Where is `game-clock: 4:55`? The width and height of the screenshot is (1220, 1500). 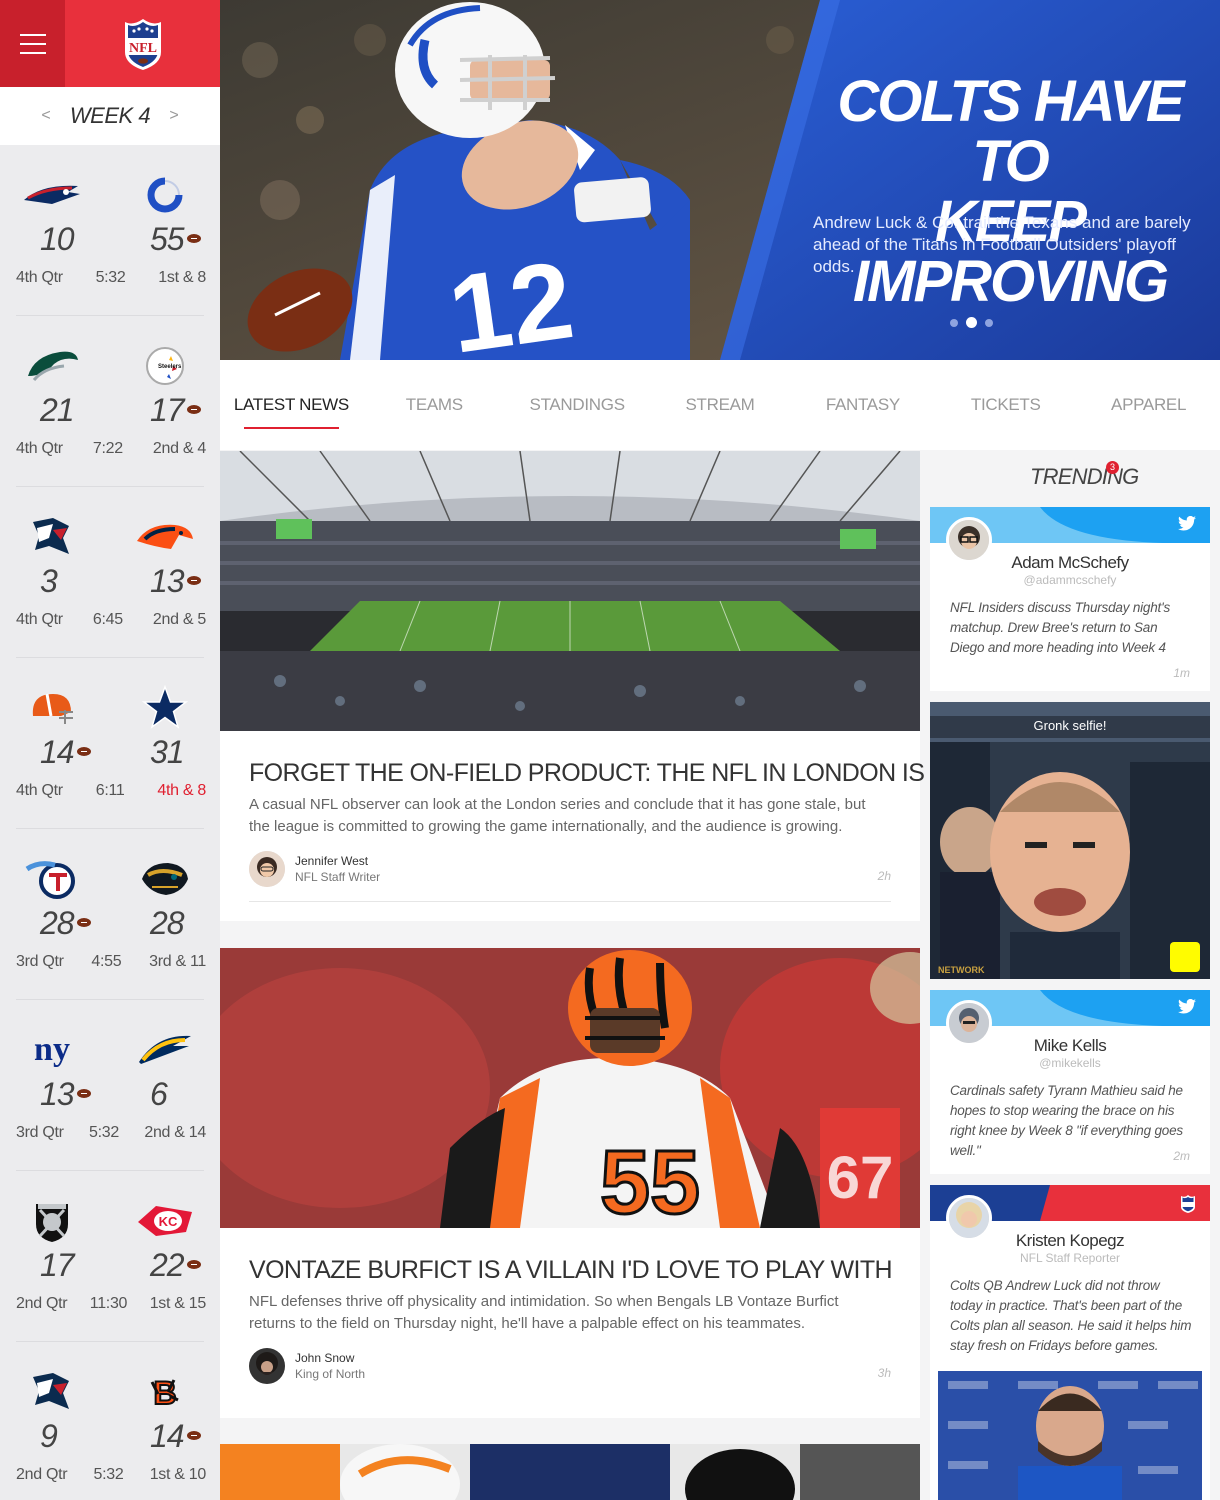 game-clock: 4:55 is located at coordinates (106, 961).